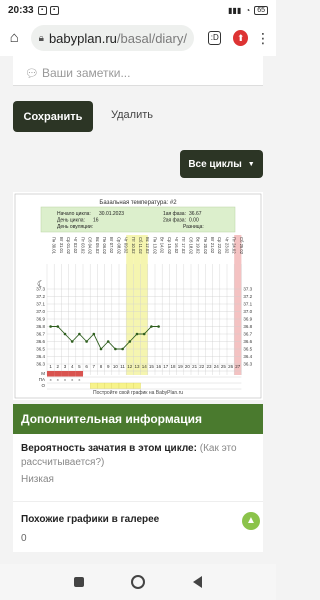  What do you see at coordinates (130, 366) in the screenshot?
I see `day-number-label: 12` at bounding box center [130, 366].